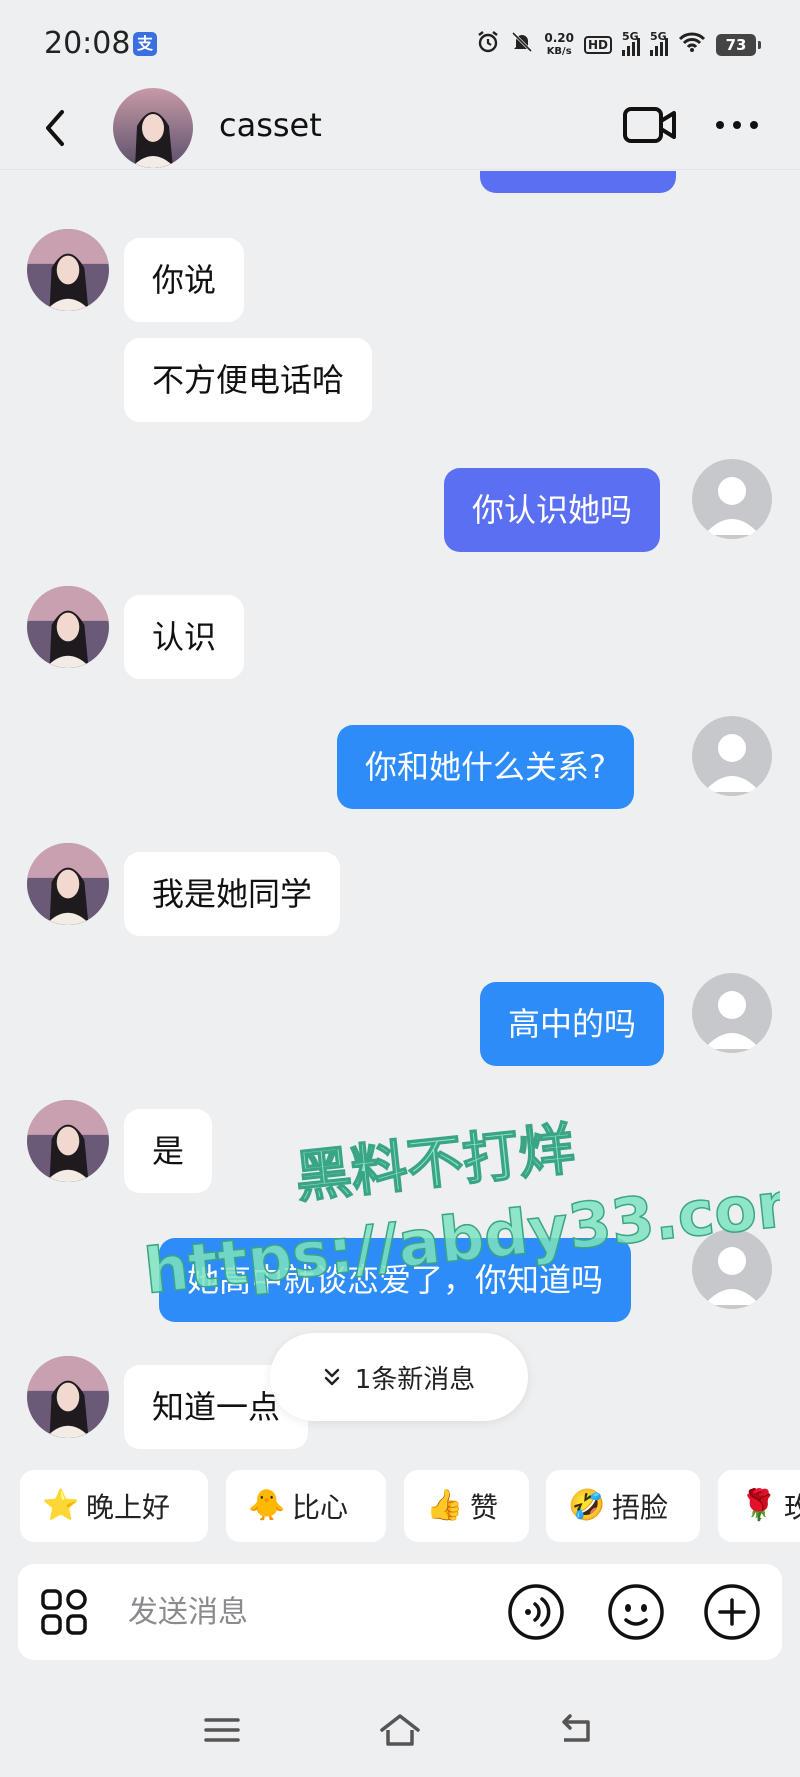 The image size is (800, 1777). I want to click on battery-indicator: 73, so click(738, 45).